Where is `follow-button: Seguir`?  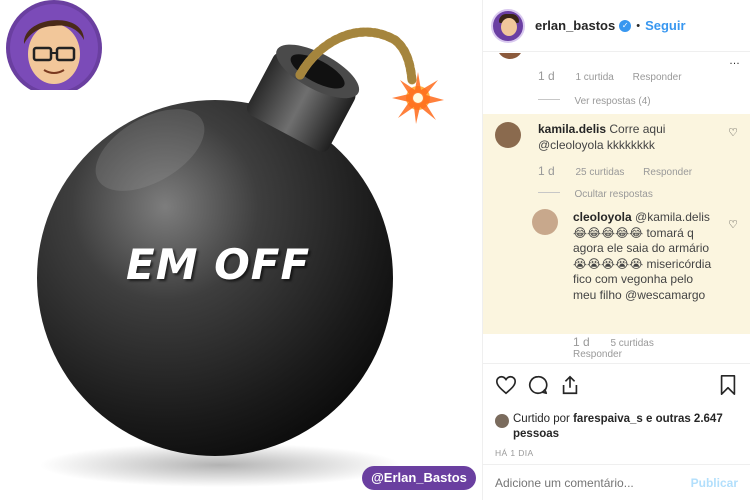
follow-button: Seguir is located at coordinates (665, 25).